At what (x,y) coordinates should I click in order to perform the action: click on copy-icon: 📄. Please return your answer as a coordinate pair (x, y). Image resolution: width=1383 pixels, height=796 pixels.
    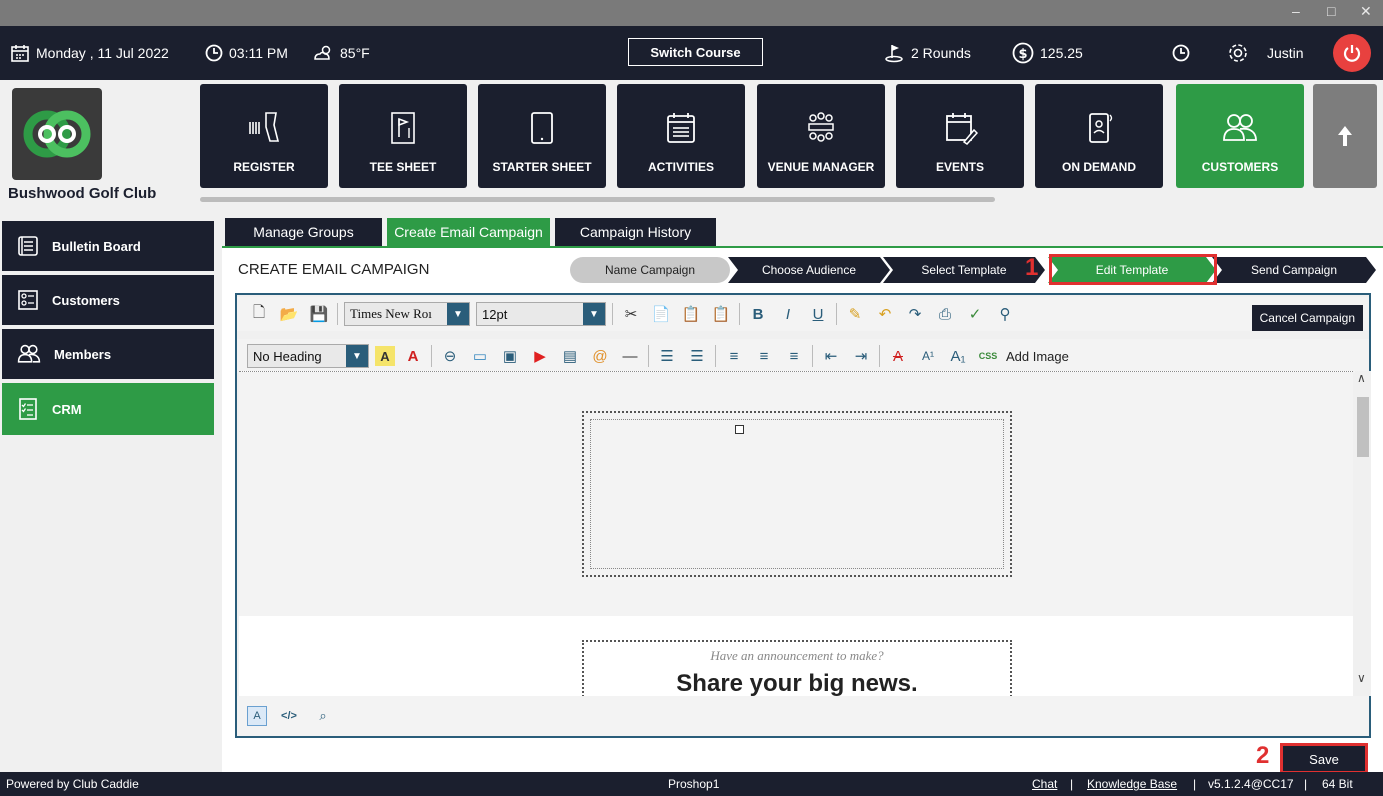
    Looking at the image, I should click on (661, 314).